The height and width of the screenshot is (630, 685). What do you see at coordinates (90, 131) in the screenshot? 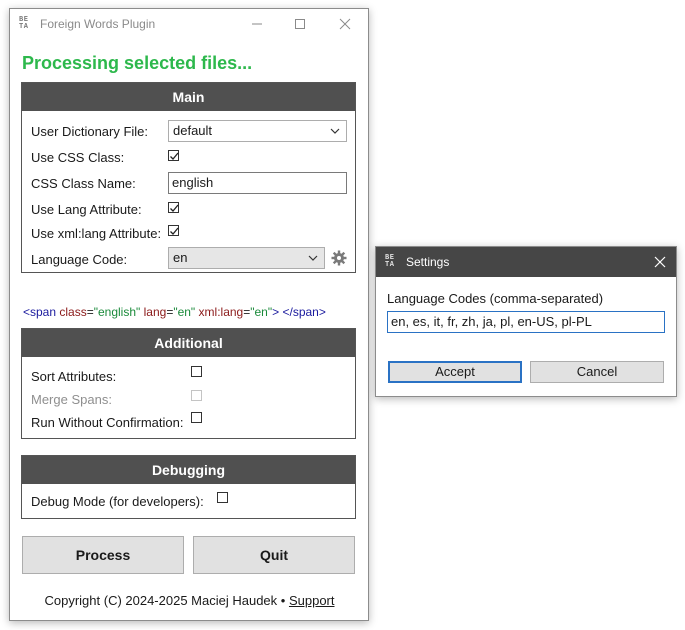
I see `user-dictionary-label: User Dictionary File:` at bounding box center [90, 131].